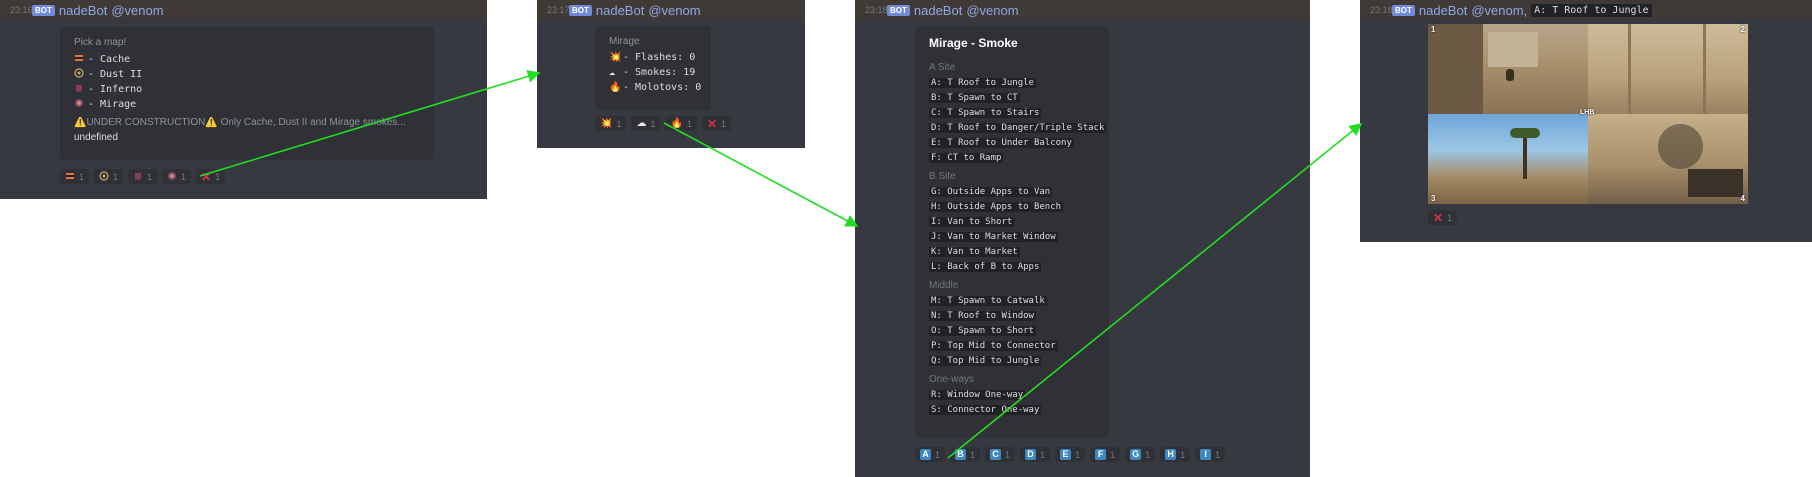 Image resolution: width=1812 pixels, height=477 pixels. Describe the element at coordinates (370, 123) in the screenshot. I see `arrow-mirage-to-stats` at that location.